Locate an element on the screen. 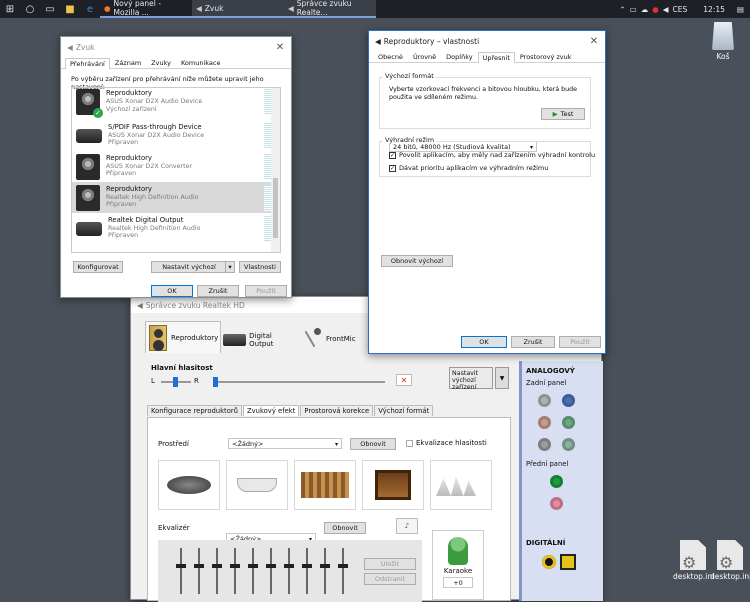  wifi-icon: ☁ is located at coordinates (645, 9).